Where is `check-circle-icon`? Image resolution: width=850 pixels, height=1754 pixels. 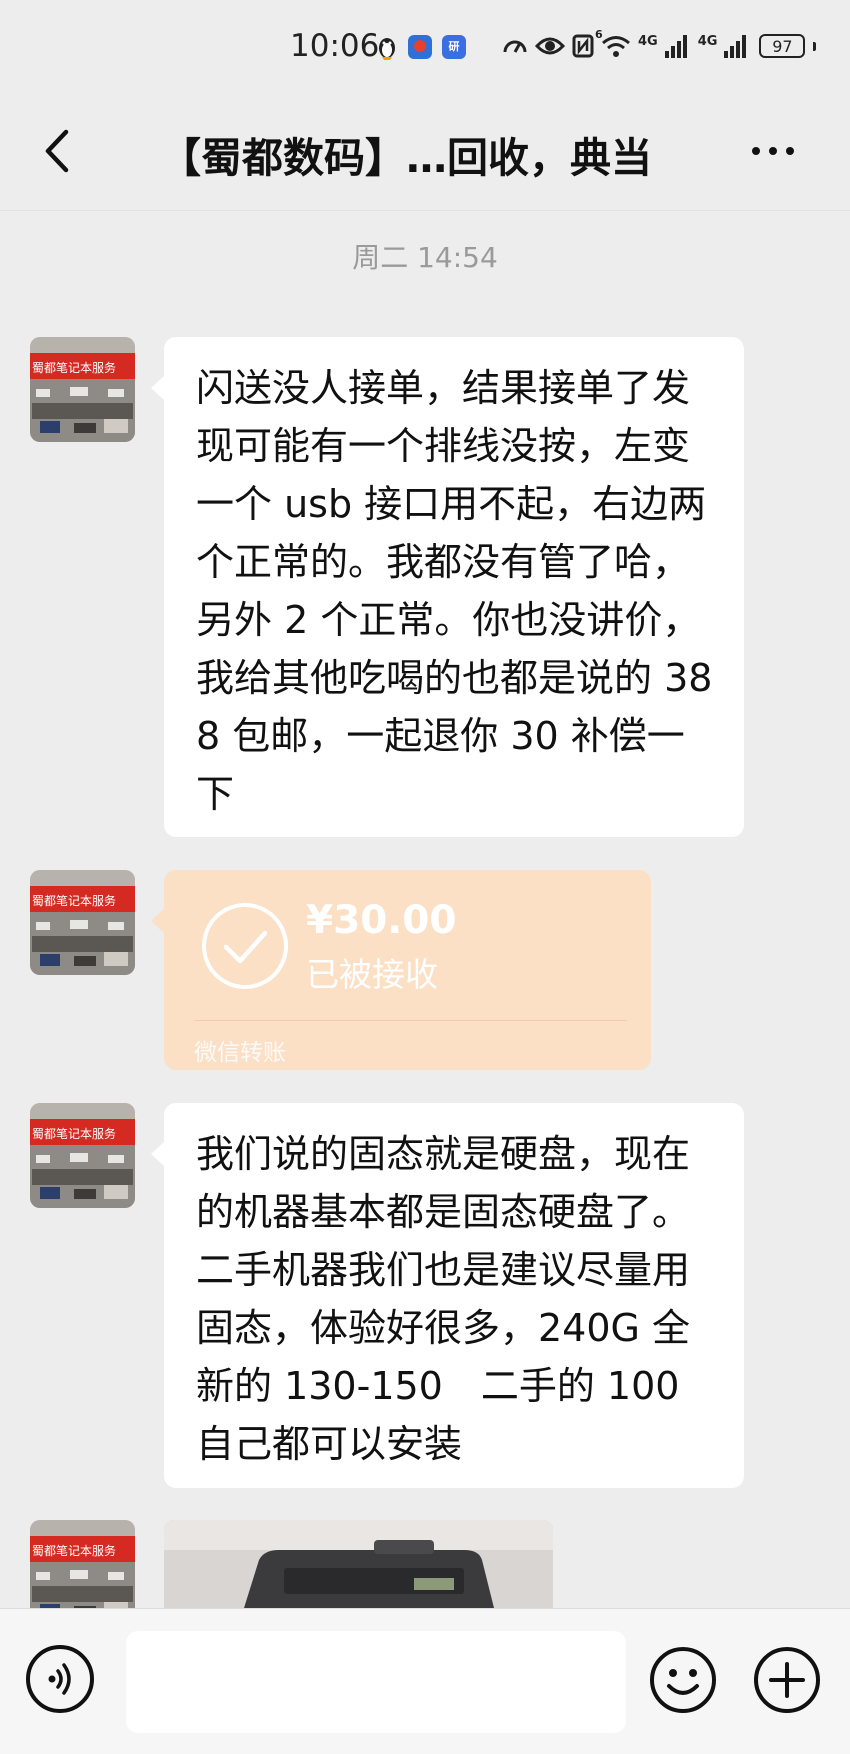
check-circle-icon is located at coordinates (245, 946).